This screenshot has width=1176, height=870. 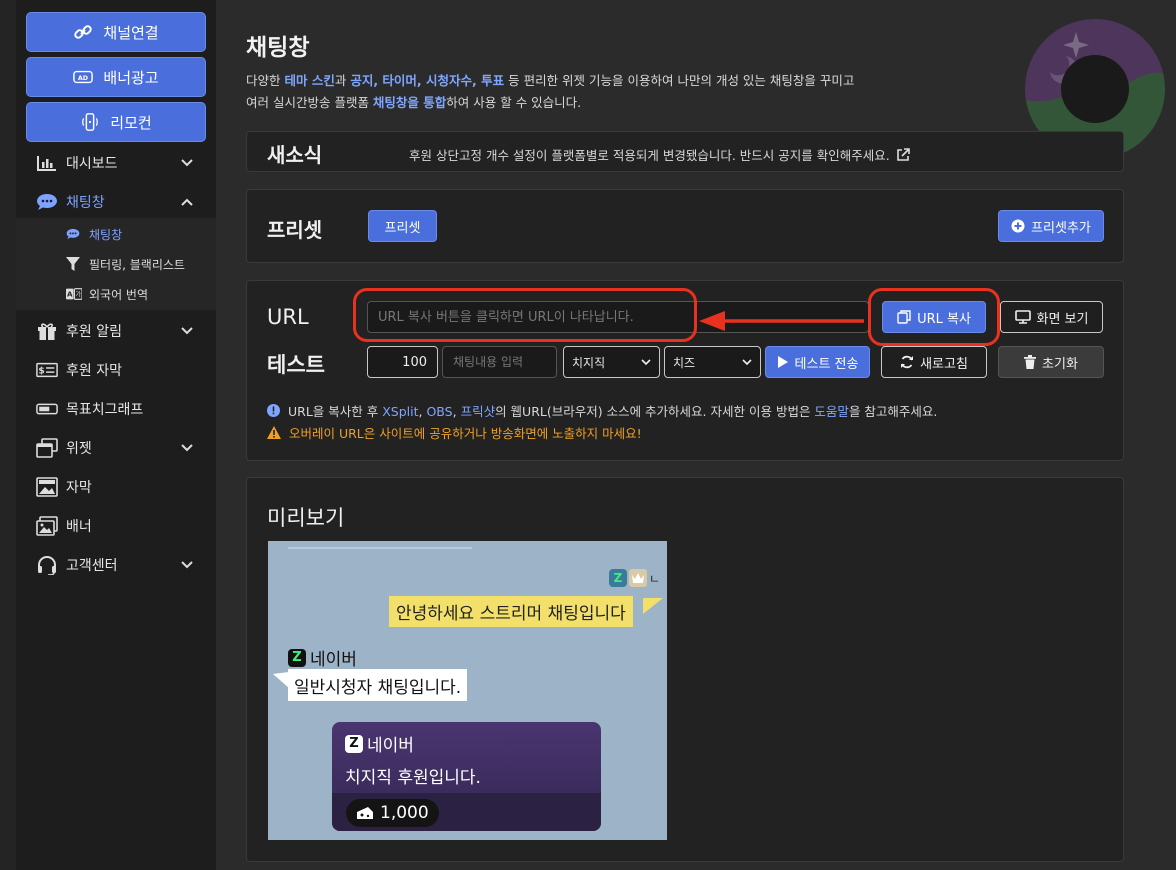 I want to click on sidebar-item-label: 고객센터, so click(x=92, y=566).